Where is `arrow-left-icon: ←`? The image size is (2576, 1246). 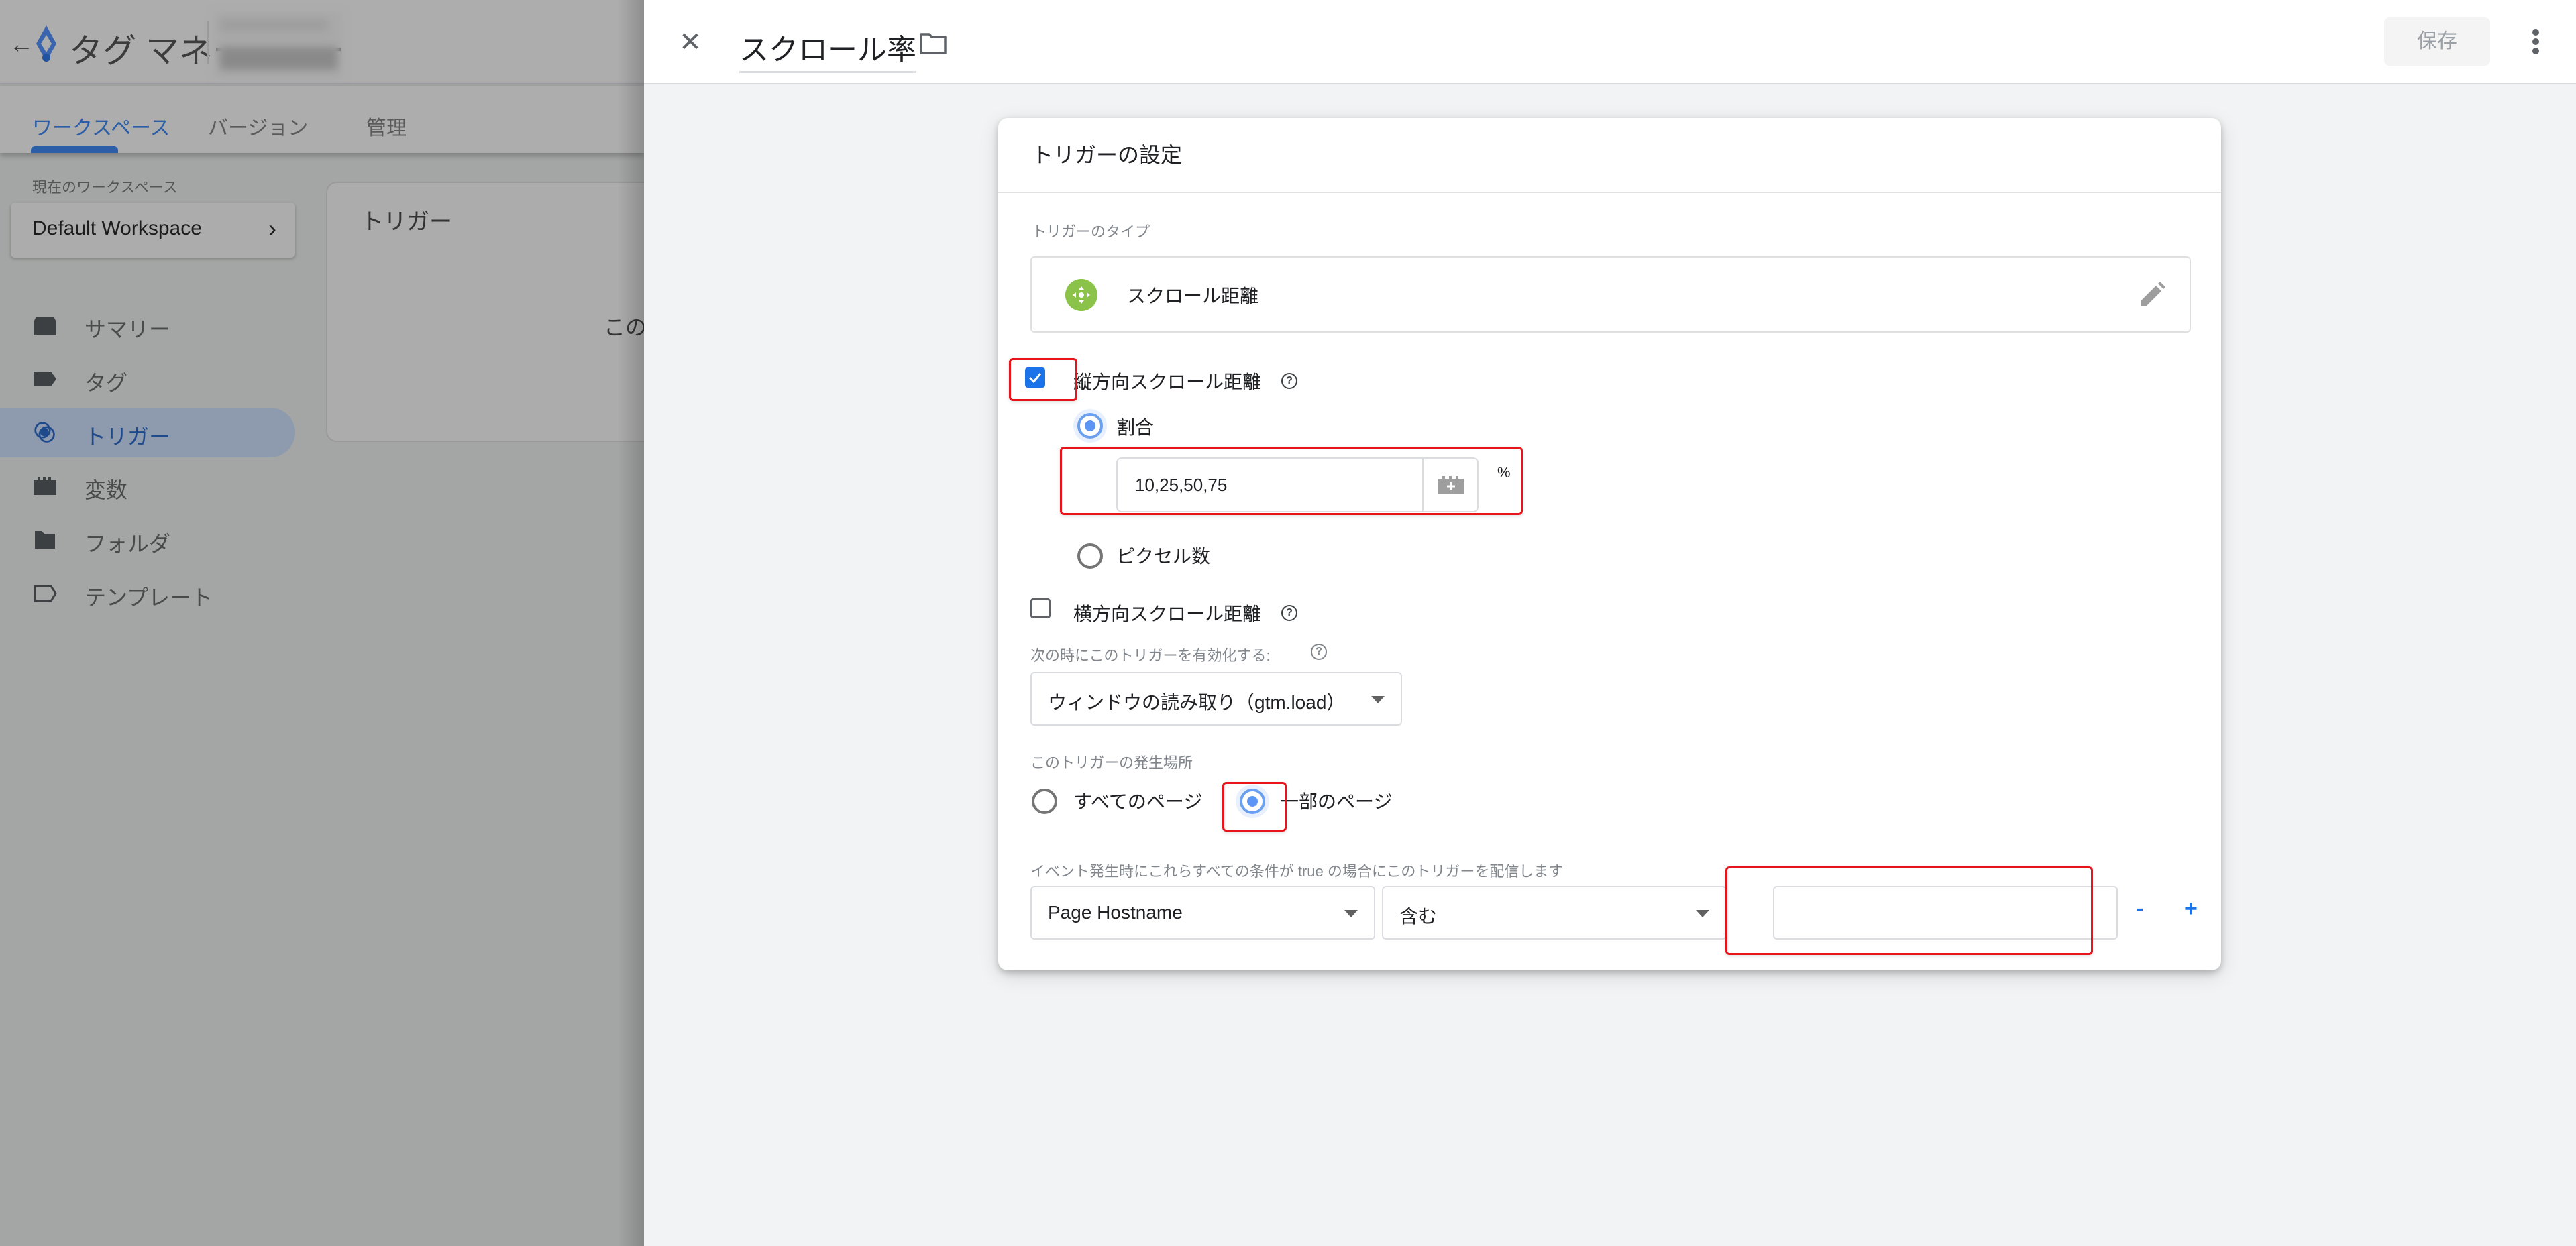 arrow-left-icon: ← is located at coordinates (21, 44).